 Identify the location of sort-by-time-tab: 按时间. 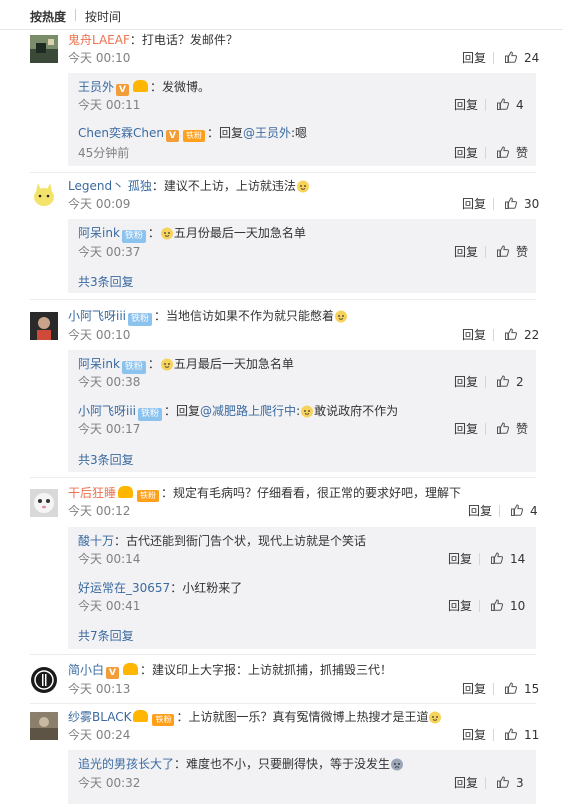
(103, 16).